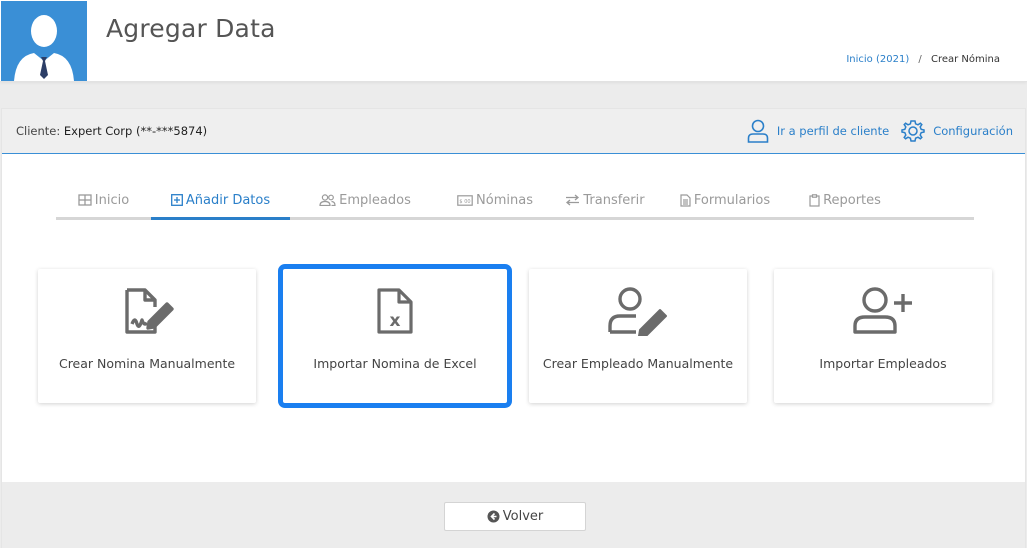 The width and height of the screenshot is (1027, 548). I want to click on card-importar-empleados: Importar Empleados, so click(883, 336).